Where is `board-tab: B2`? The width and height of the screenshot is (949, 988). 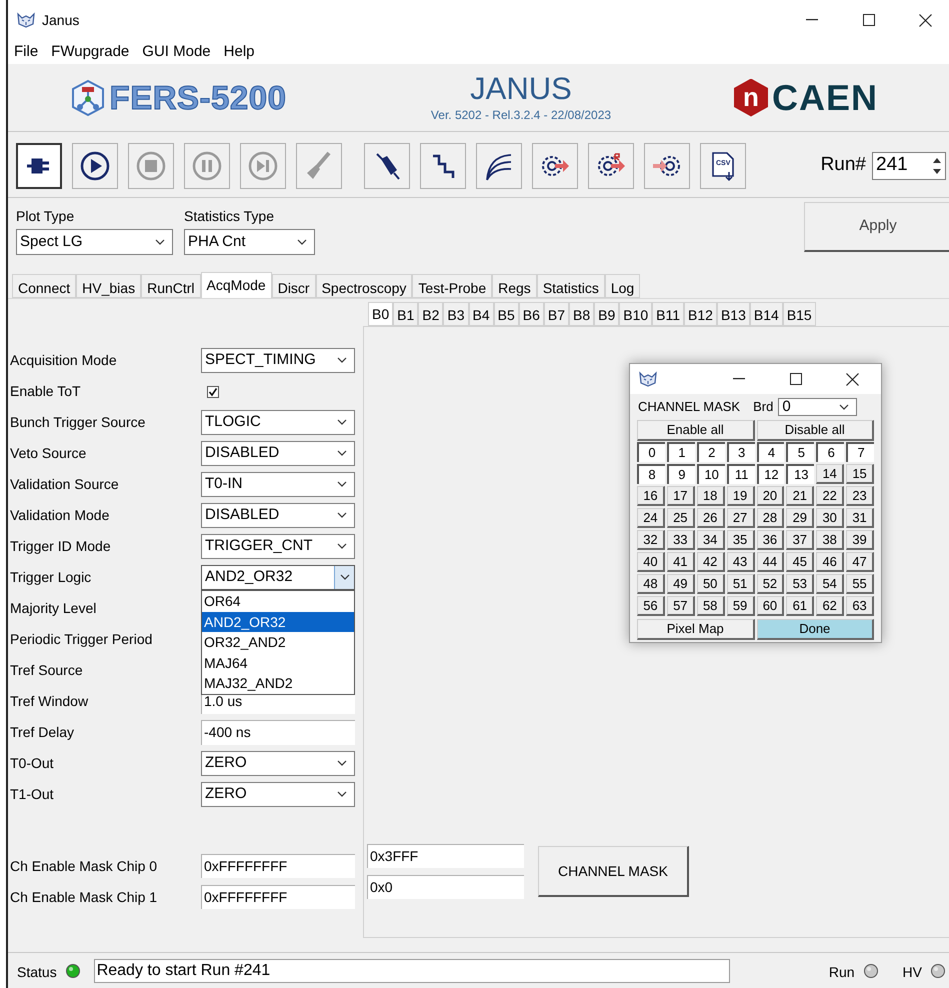 board-tab: B2 is located at coordinates (431, 314).